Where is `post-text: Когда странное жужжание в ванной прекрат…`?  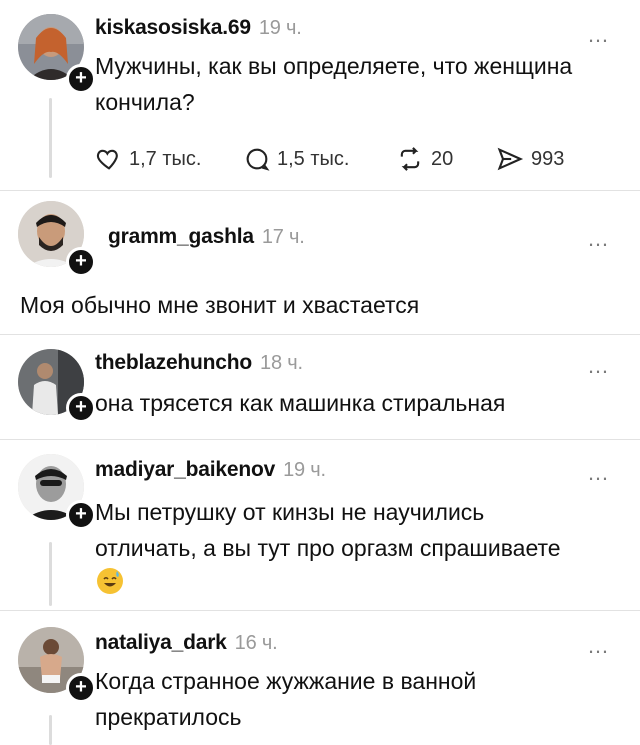
post-text: Когда странное жужжание в ванной прекрат… is located at coordinates (285, 699).